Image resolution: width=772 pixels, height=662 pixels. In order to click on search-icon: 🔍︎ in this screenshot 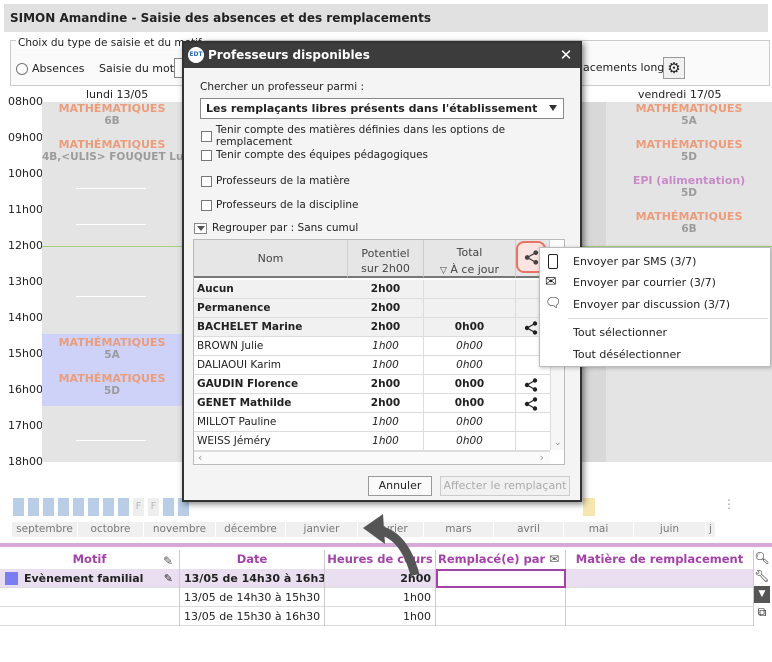, I will do `click(762, 558)`.